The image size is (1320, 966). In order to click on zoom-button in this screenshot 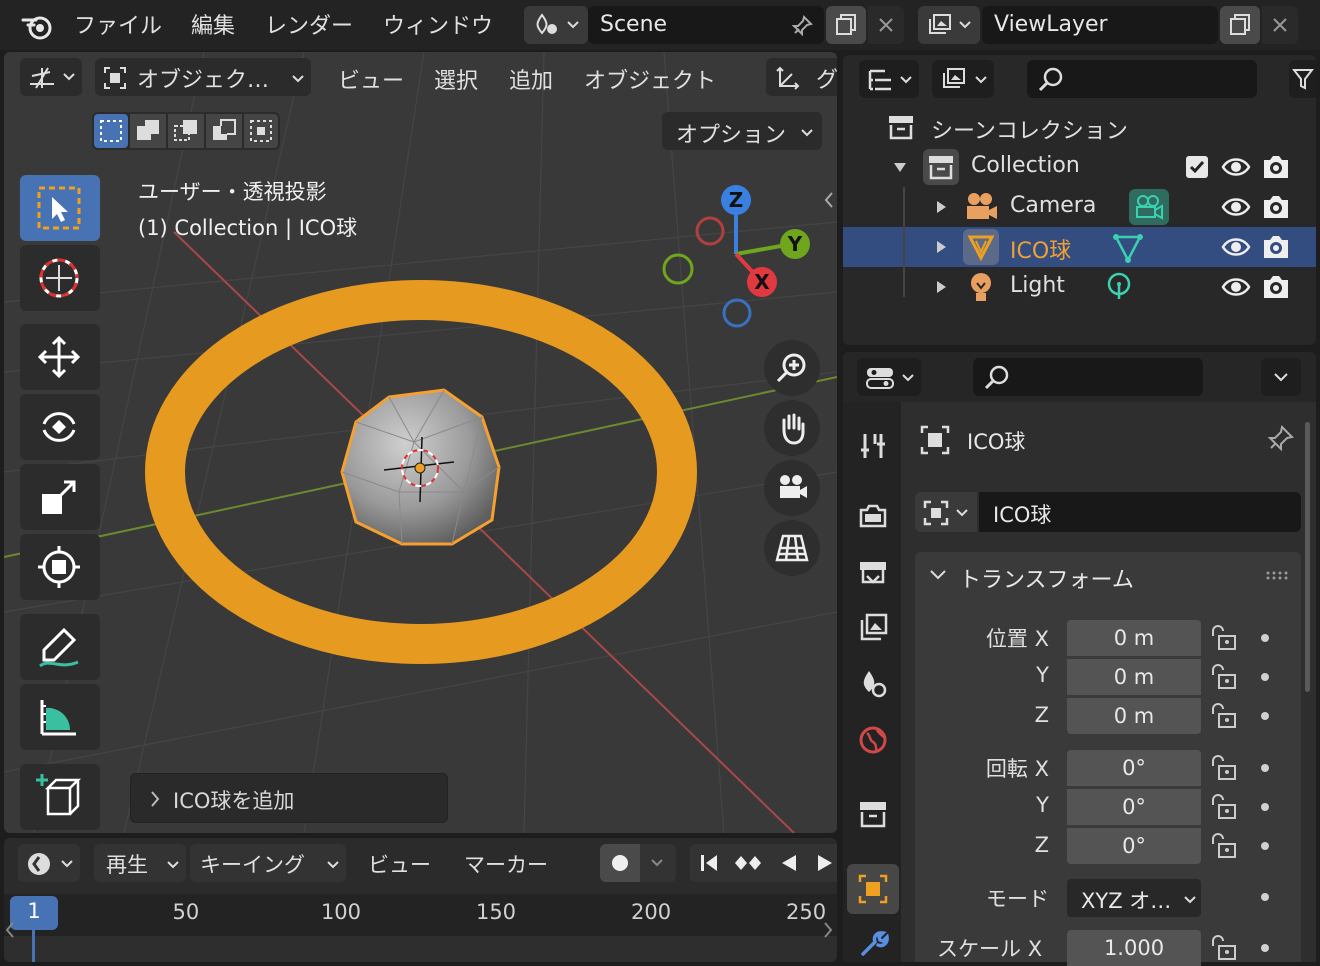, I will do `click(792, 368)`.